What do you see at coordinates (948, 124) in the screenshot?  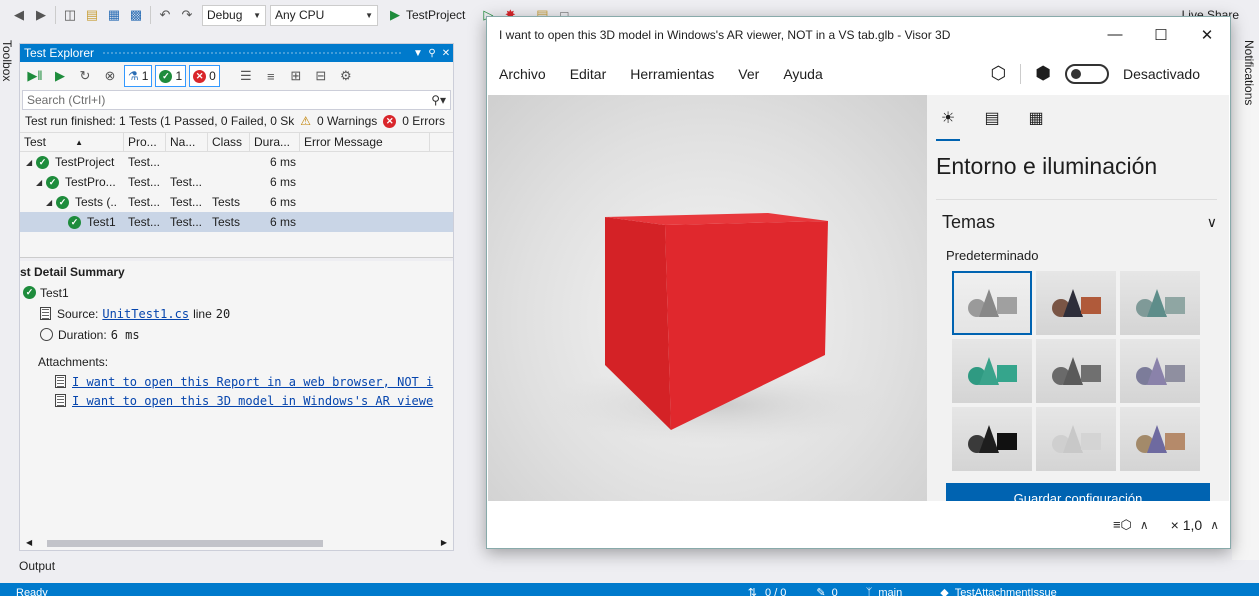 I see `lighting-tab-icon: ☀` at bounding box center [948, 124].